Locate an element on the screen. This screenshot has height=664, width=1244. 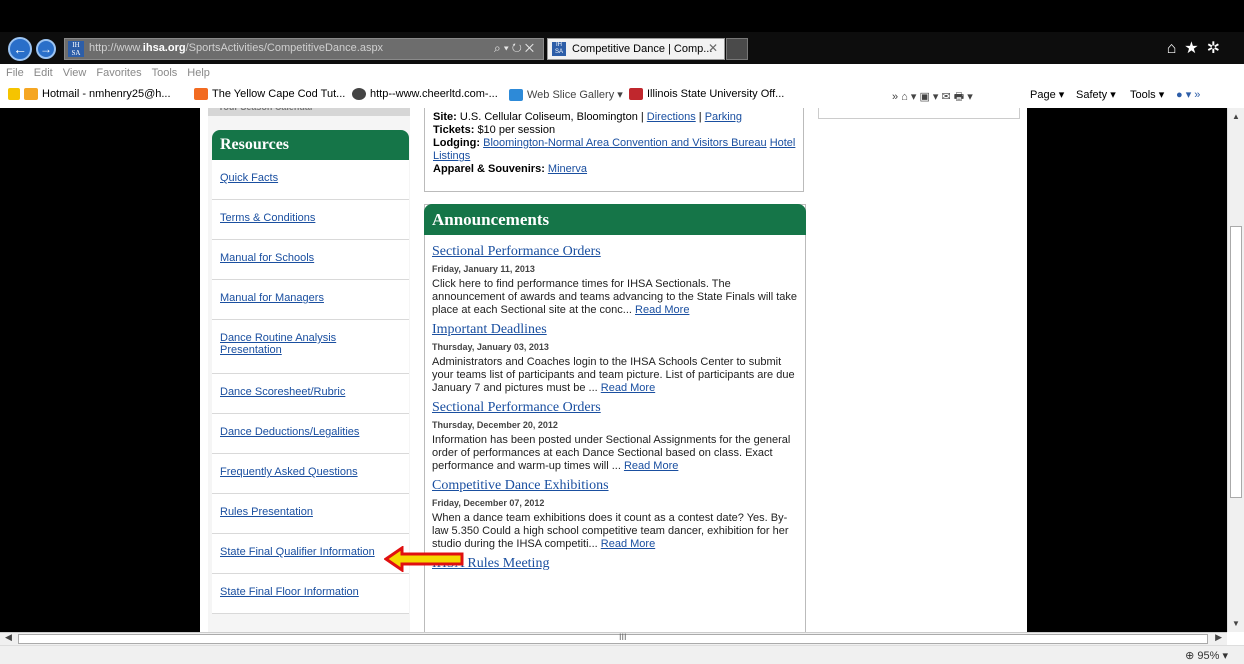
resources-header: Resources is located at coordinates (310, 145).